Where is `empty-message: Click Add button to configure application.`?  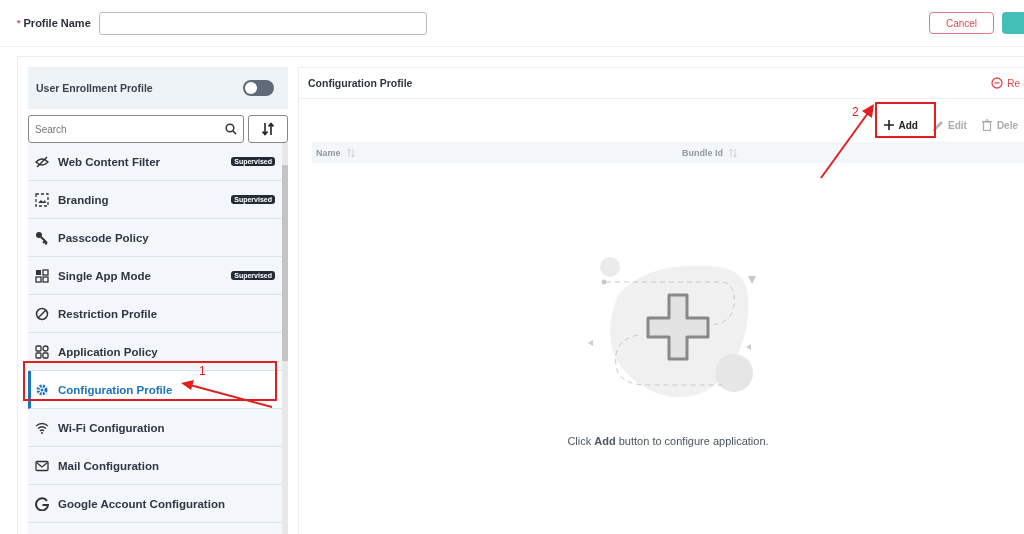 empty-message: Click Add button to configure application. is located at coordinates (668, 441).